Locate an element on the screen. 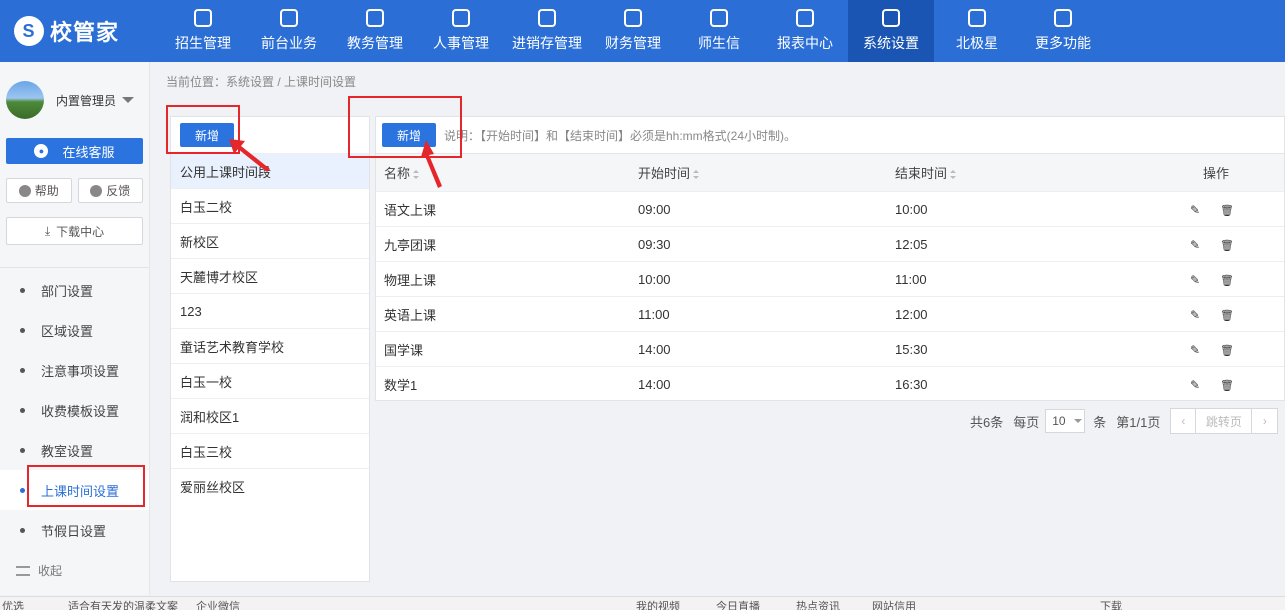 This screenshot has height=610, width=1285. sidebar-item-0: 部门设置 is located at coordinates (74, 290).